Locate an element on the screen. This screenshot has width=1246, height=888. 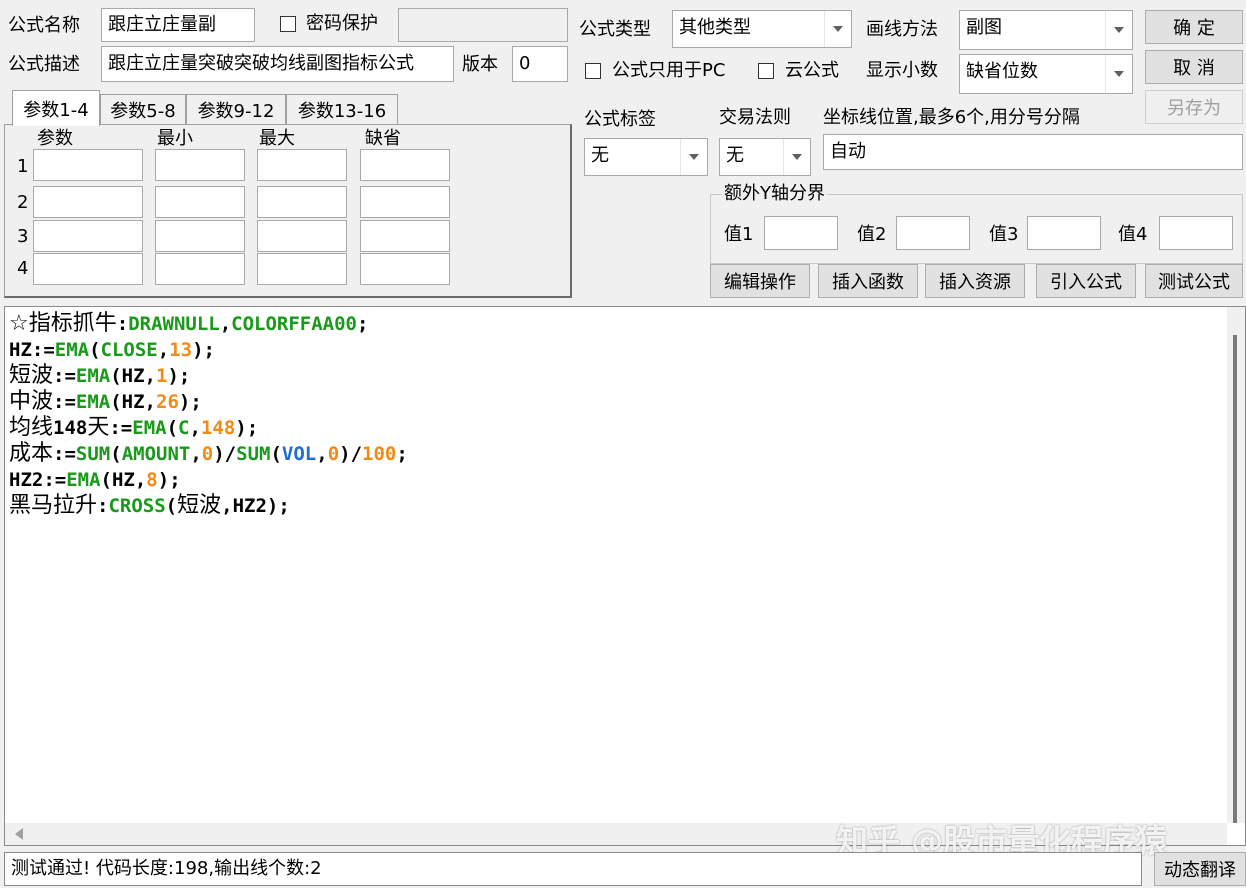
scroll-left-icon is located at coordinates (19, 834).